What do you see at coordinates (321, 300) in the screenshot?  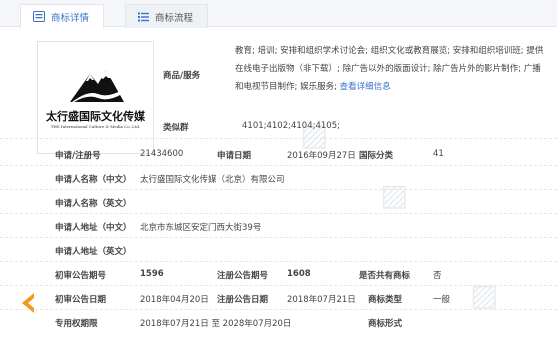 I see `reg-pub-date-value: 2018年07月21日` at bounding box center [321, 300].